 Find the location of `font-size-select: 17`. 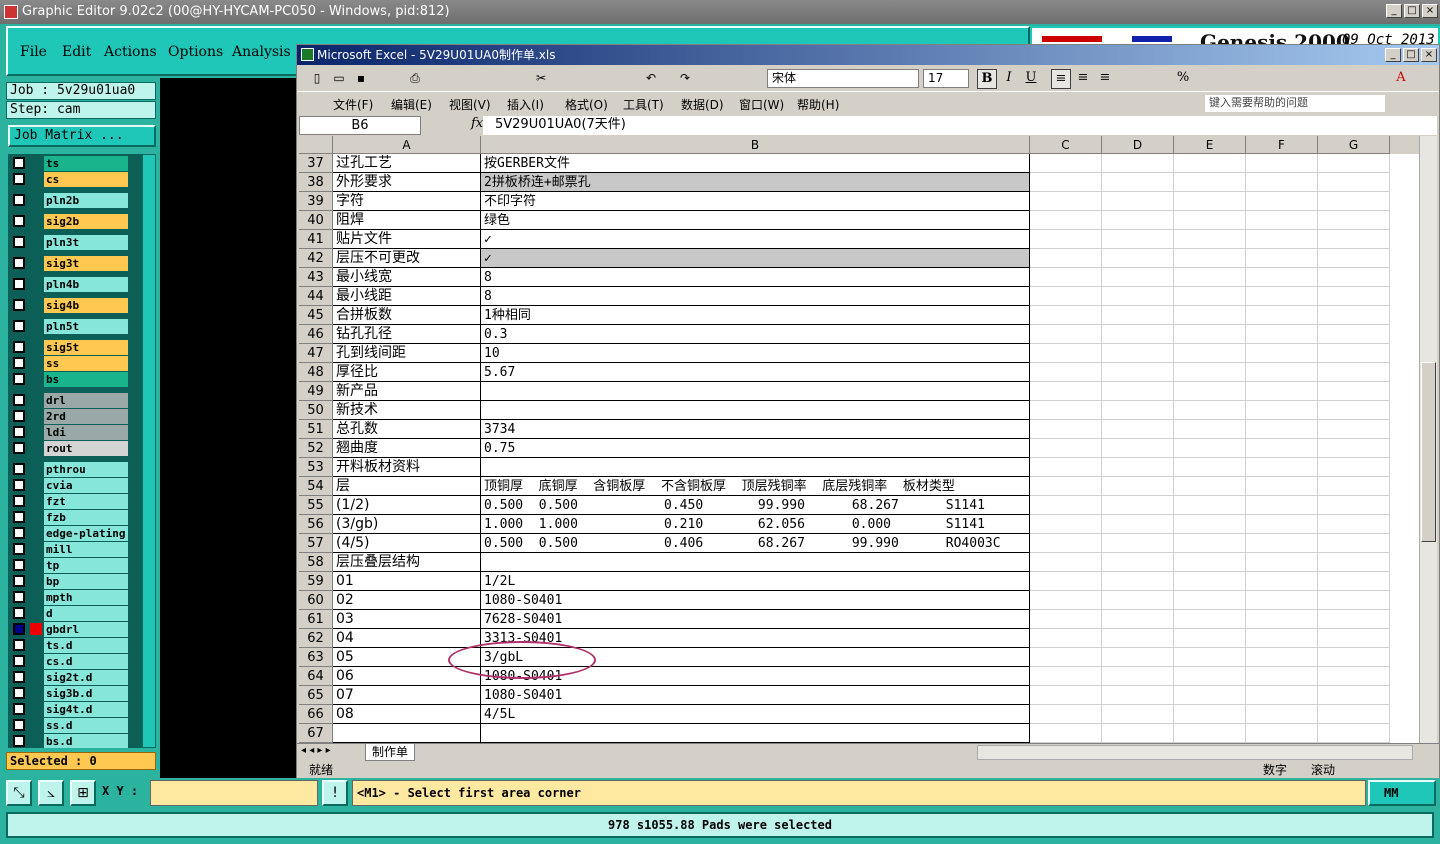

font-size-select: 17 is located at coordinates (946, 78).